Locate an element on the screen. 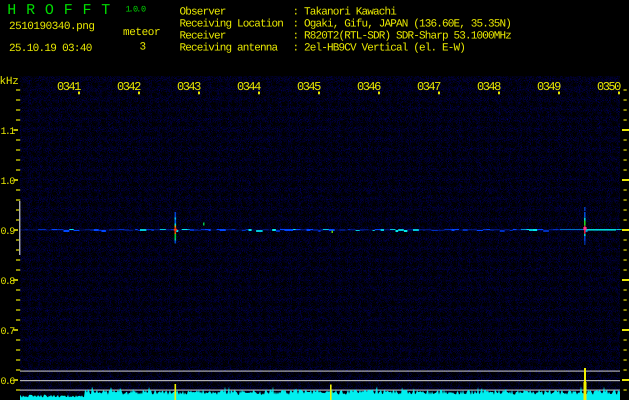  svg-text:: R820T2(RTL-SDR) SDR-Sharp 53: : R820T2(RTL-SDR) SDR-Sharp 53.1000MHz is located at coordinates (402, 37).